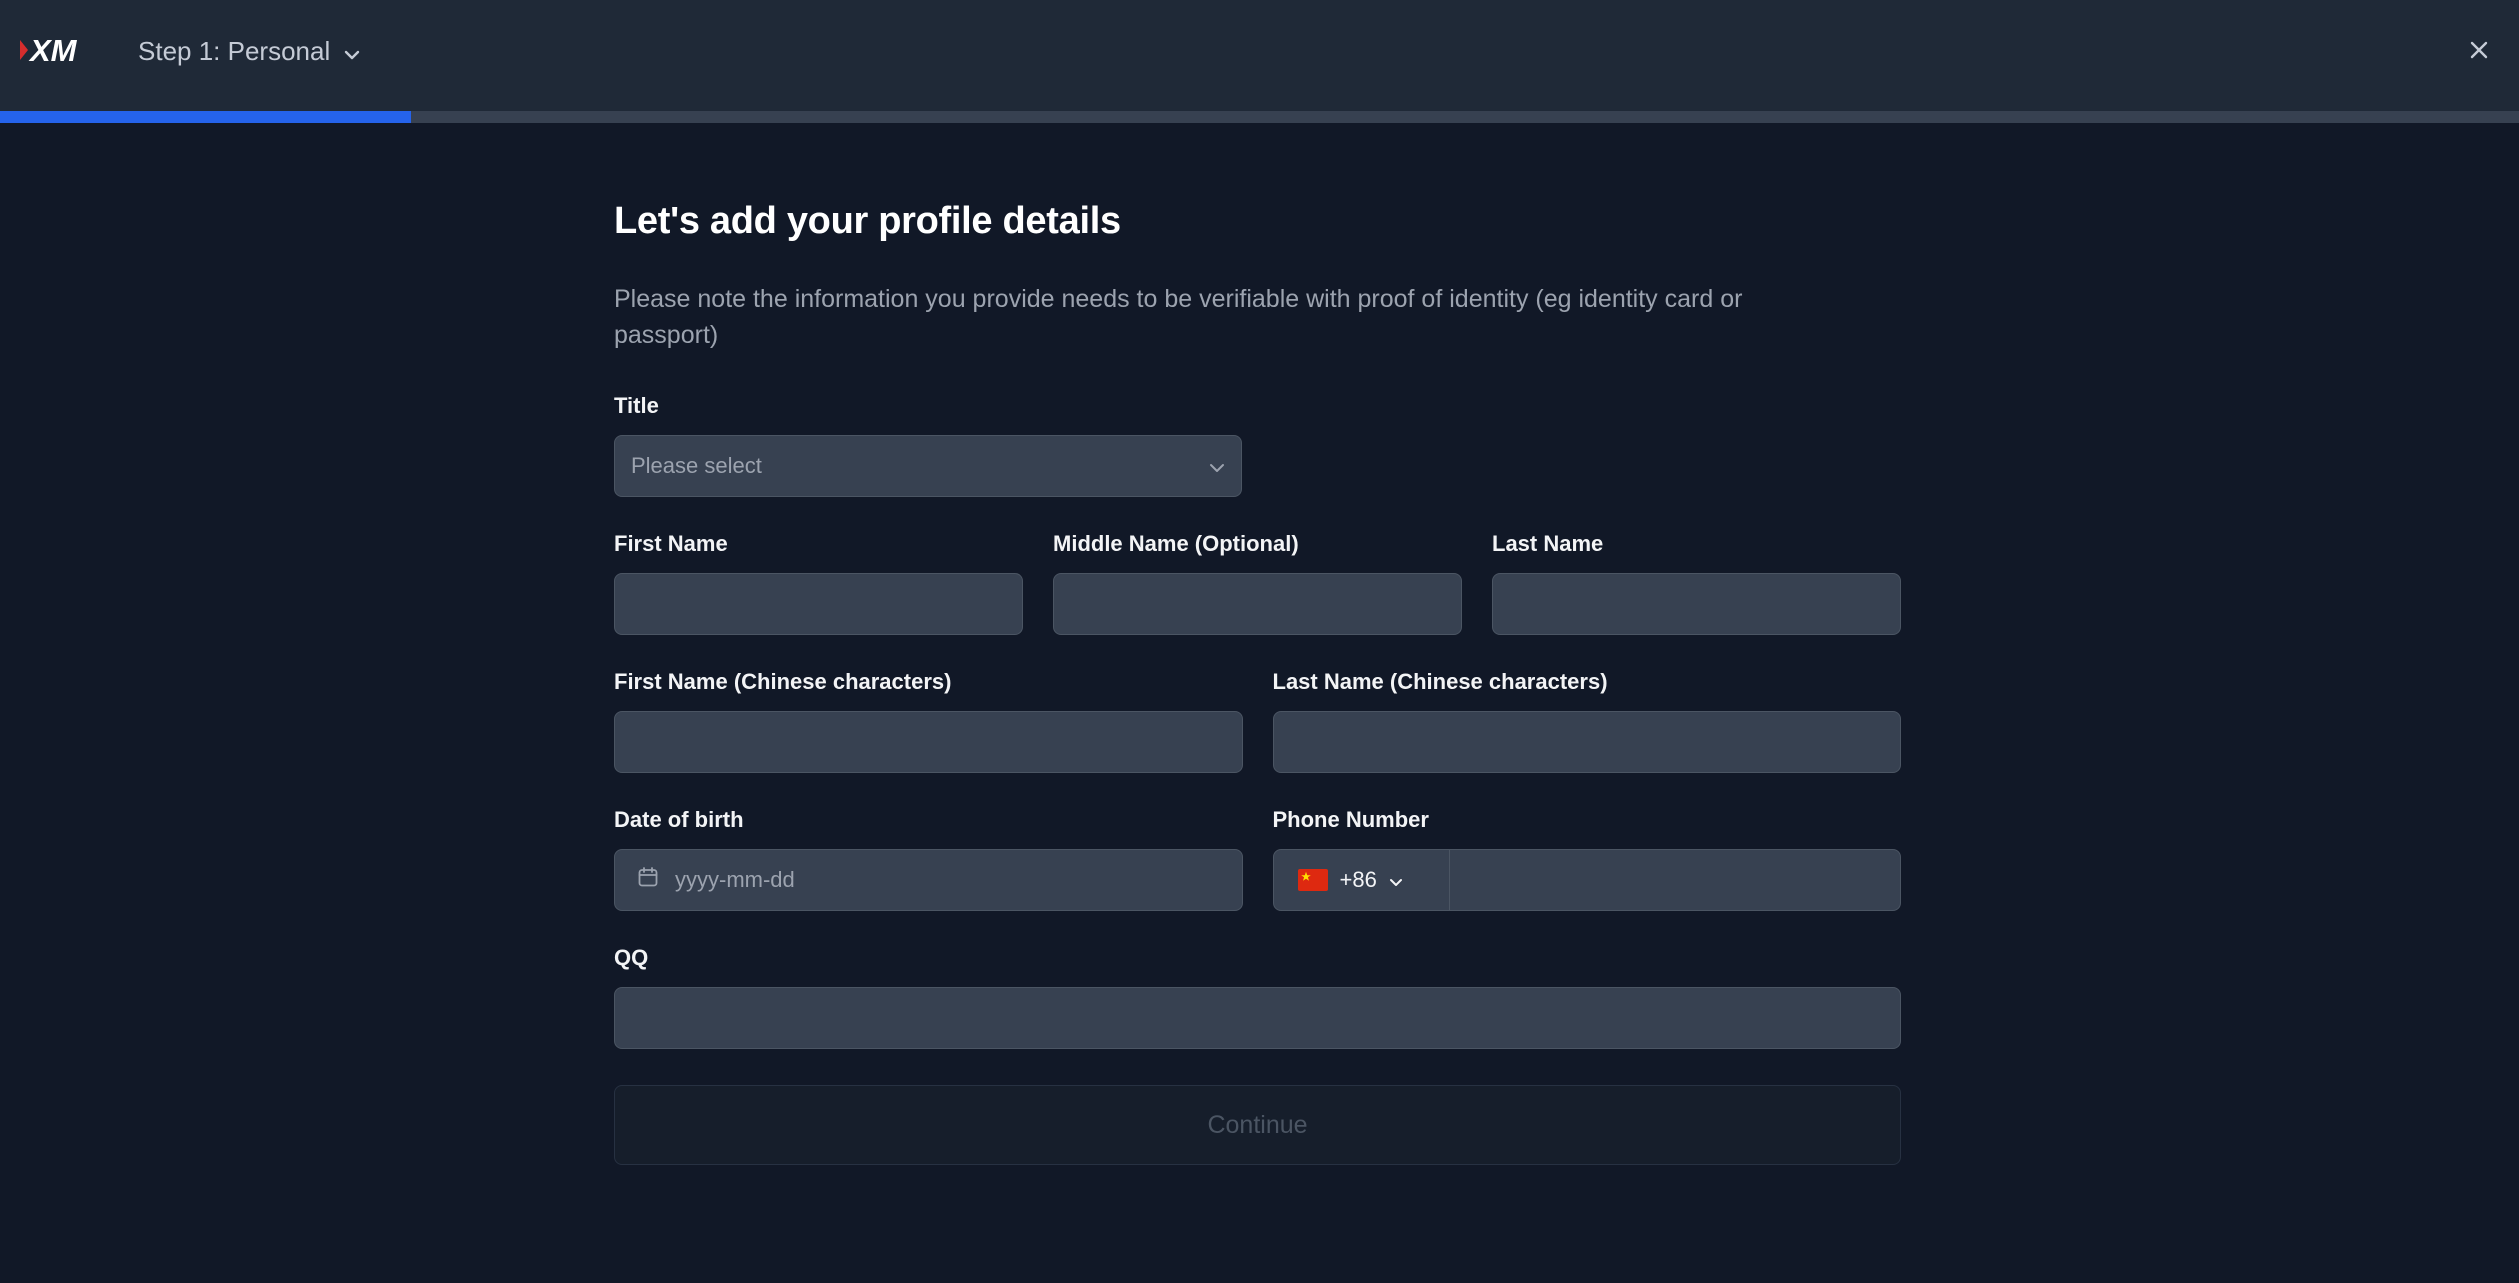  What do you see at coordinates (1358, 879) in the screenshot?
I see `country-code-value: +86` at bounding box center [1358, 879].